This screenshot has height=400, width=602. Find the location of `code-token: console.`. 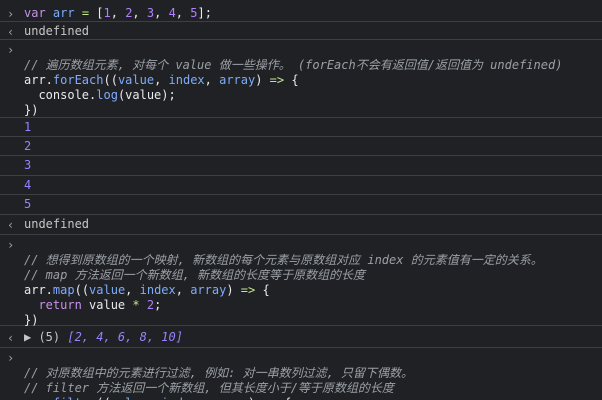

code-token: console. is located at coordinates (60, 95).